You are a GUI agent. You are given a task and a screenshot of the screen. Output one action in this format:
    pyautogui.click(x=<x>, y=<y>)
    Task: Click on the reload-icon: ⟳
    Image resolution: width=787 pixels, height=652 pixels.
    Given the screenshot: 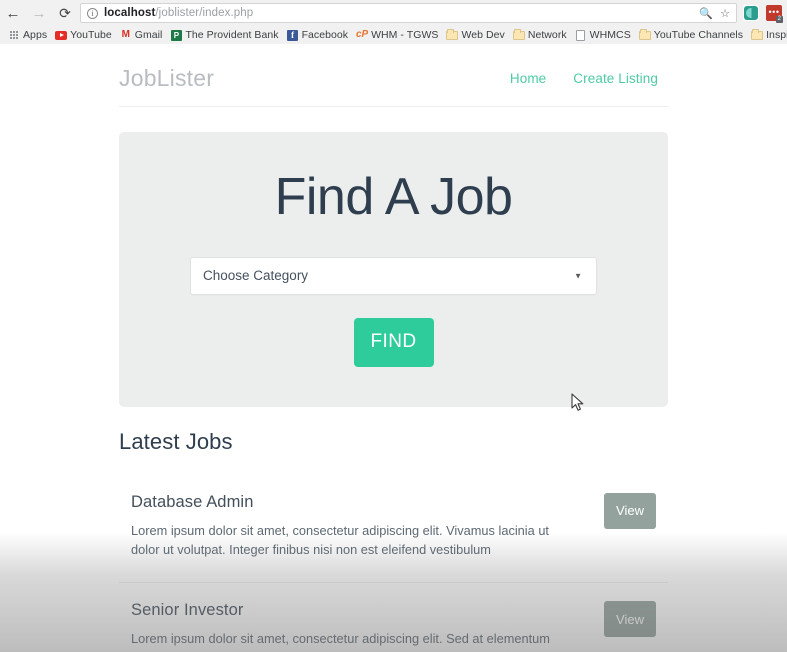 What is the action you would take?
    pyautogui.click(x=65, y=13)
    